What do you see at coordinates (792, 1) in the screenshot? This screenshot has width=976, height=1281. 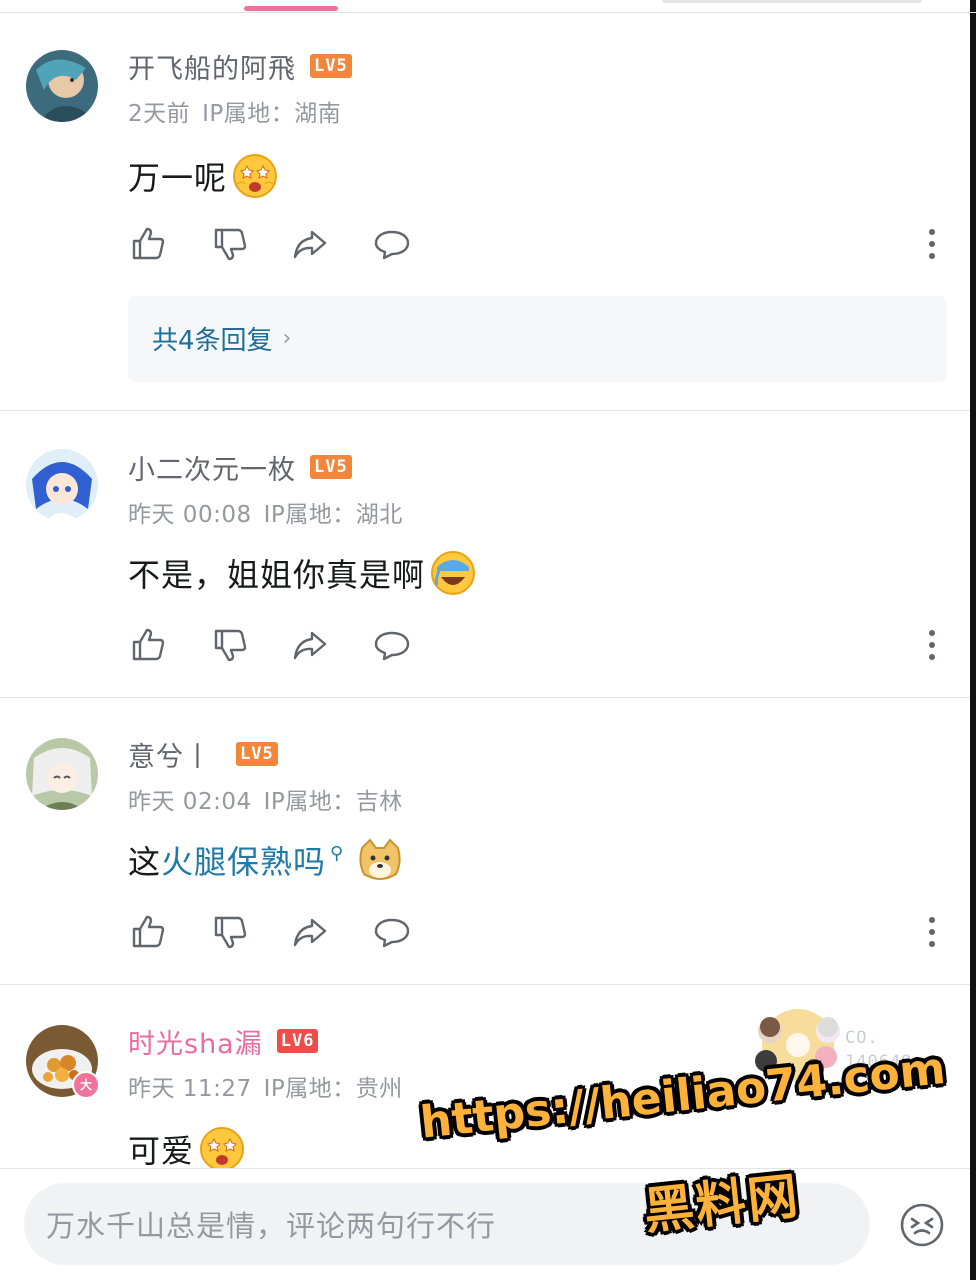 I see `top-pill` at bounding box center [792, 1].